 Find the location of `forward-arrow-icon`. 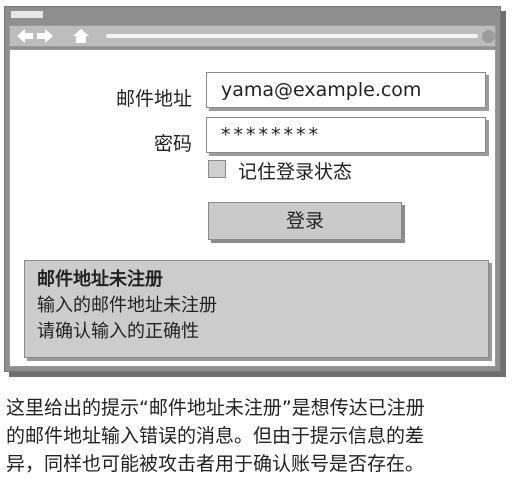

forward-arrow-icon is located at coordinates (45, 36).